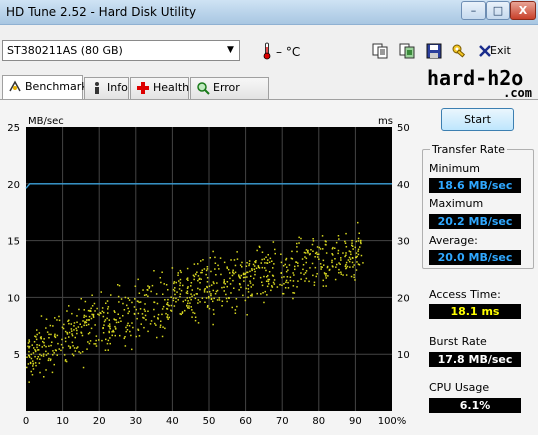  I want to click on tab-benchmark: Benchmark, so click(45, 87).